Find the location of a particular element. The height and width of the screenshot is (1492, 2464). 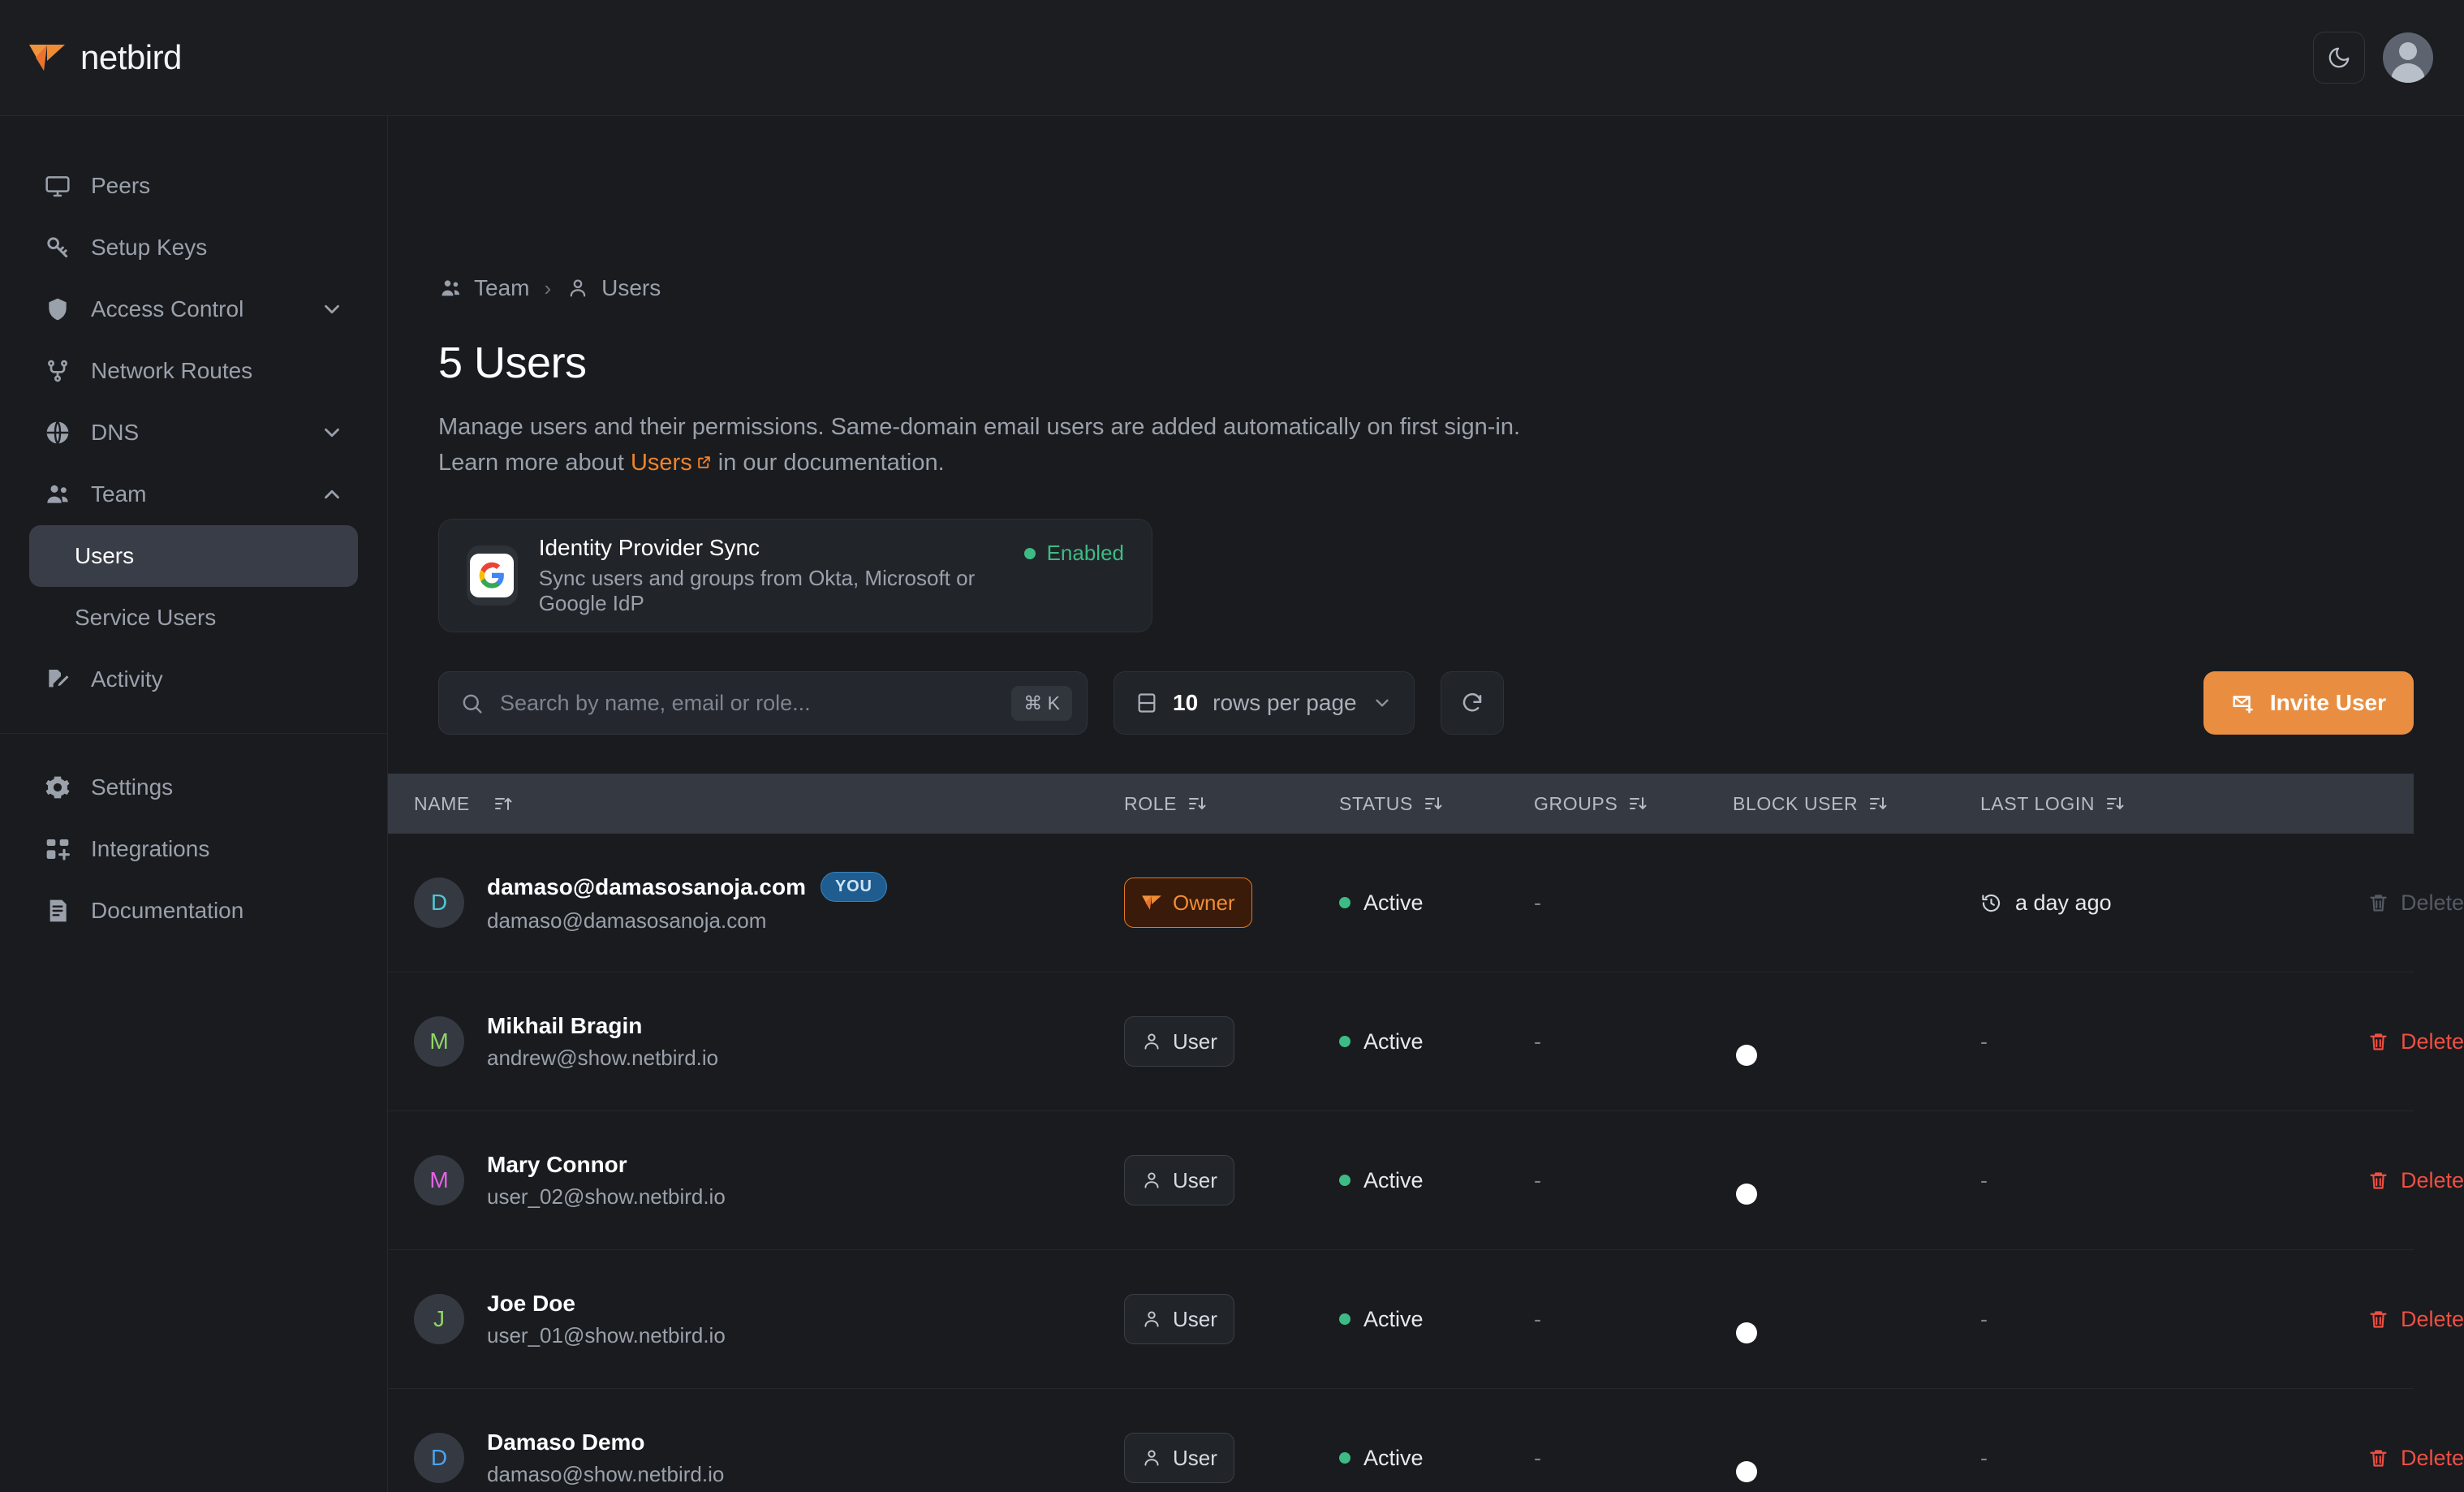

role-badge-owner: Owner is located at coordinates (1188, 904).